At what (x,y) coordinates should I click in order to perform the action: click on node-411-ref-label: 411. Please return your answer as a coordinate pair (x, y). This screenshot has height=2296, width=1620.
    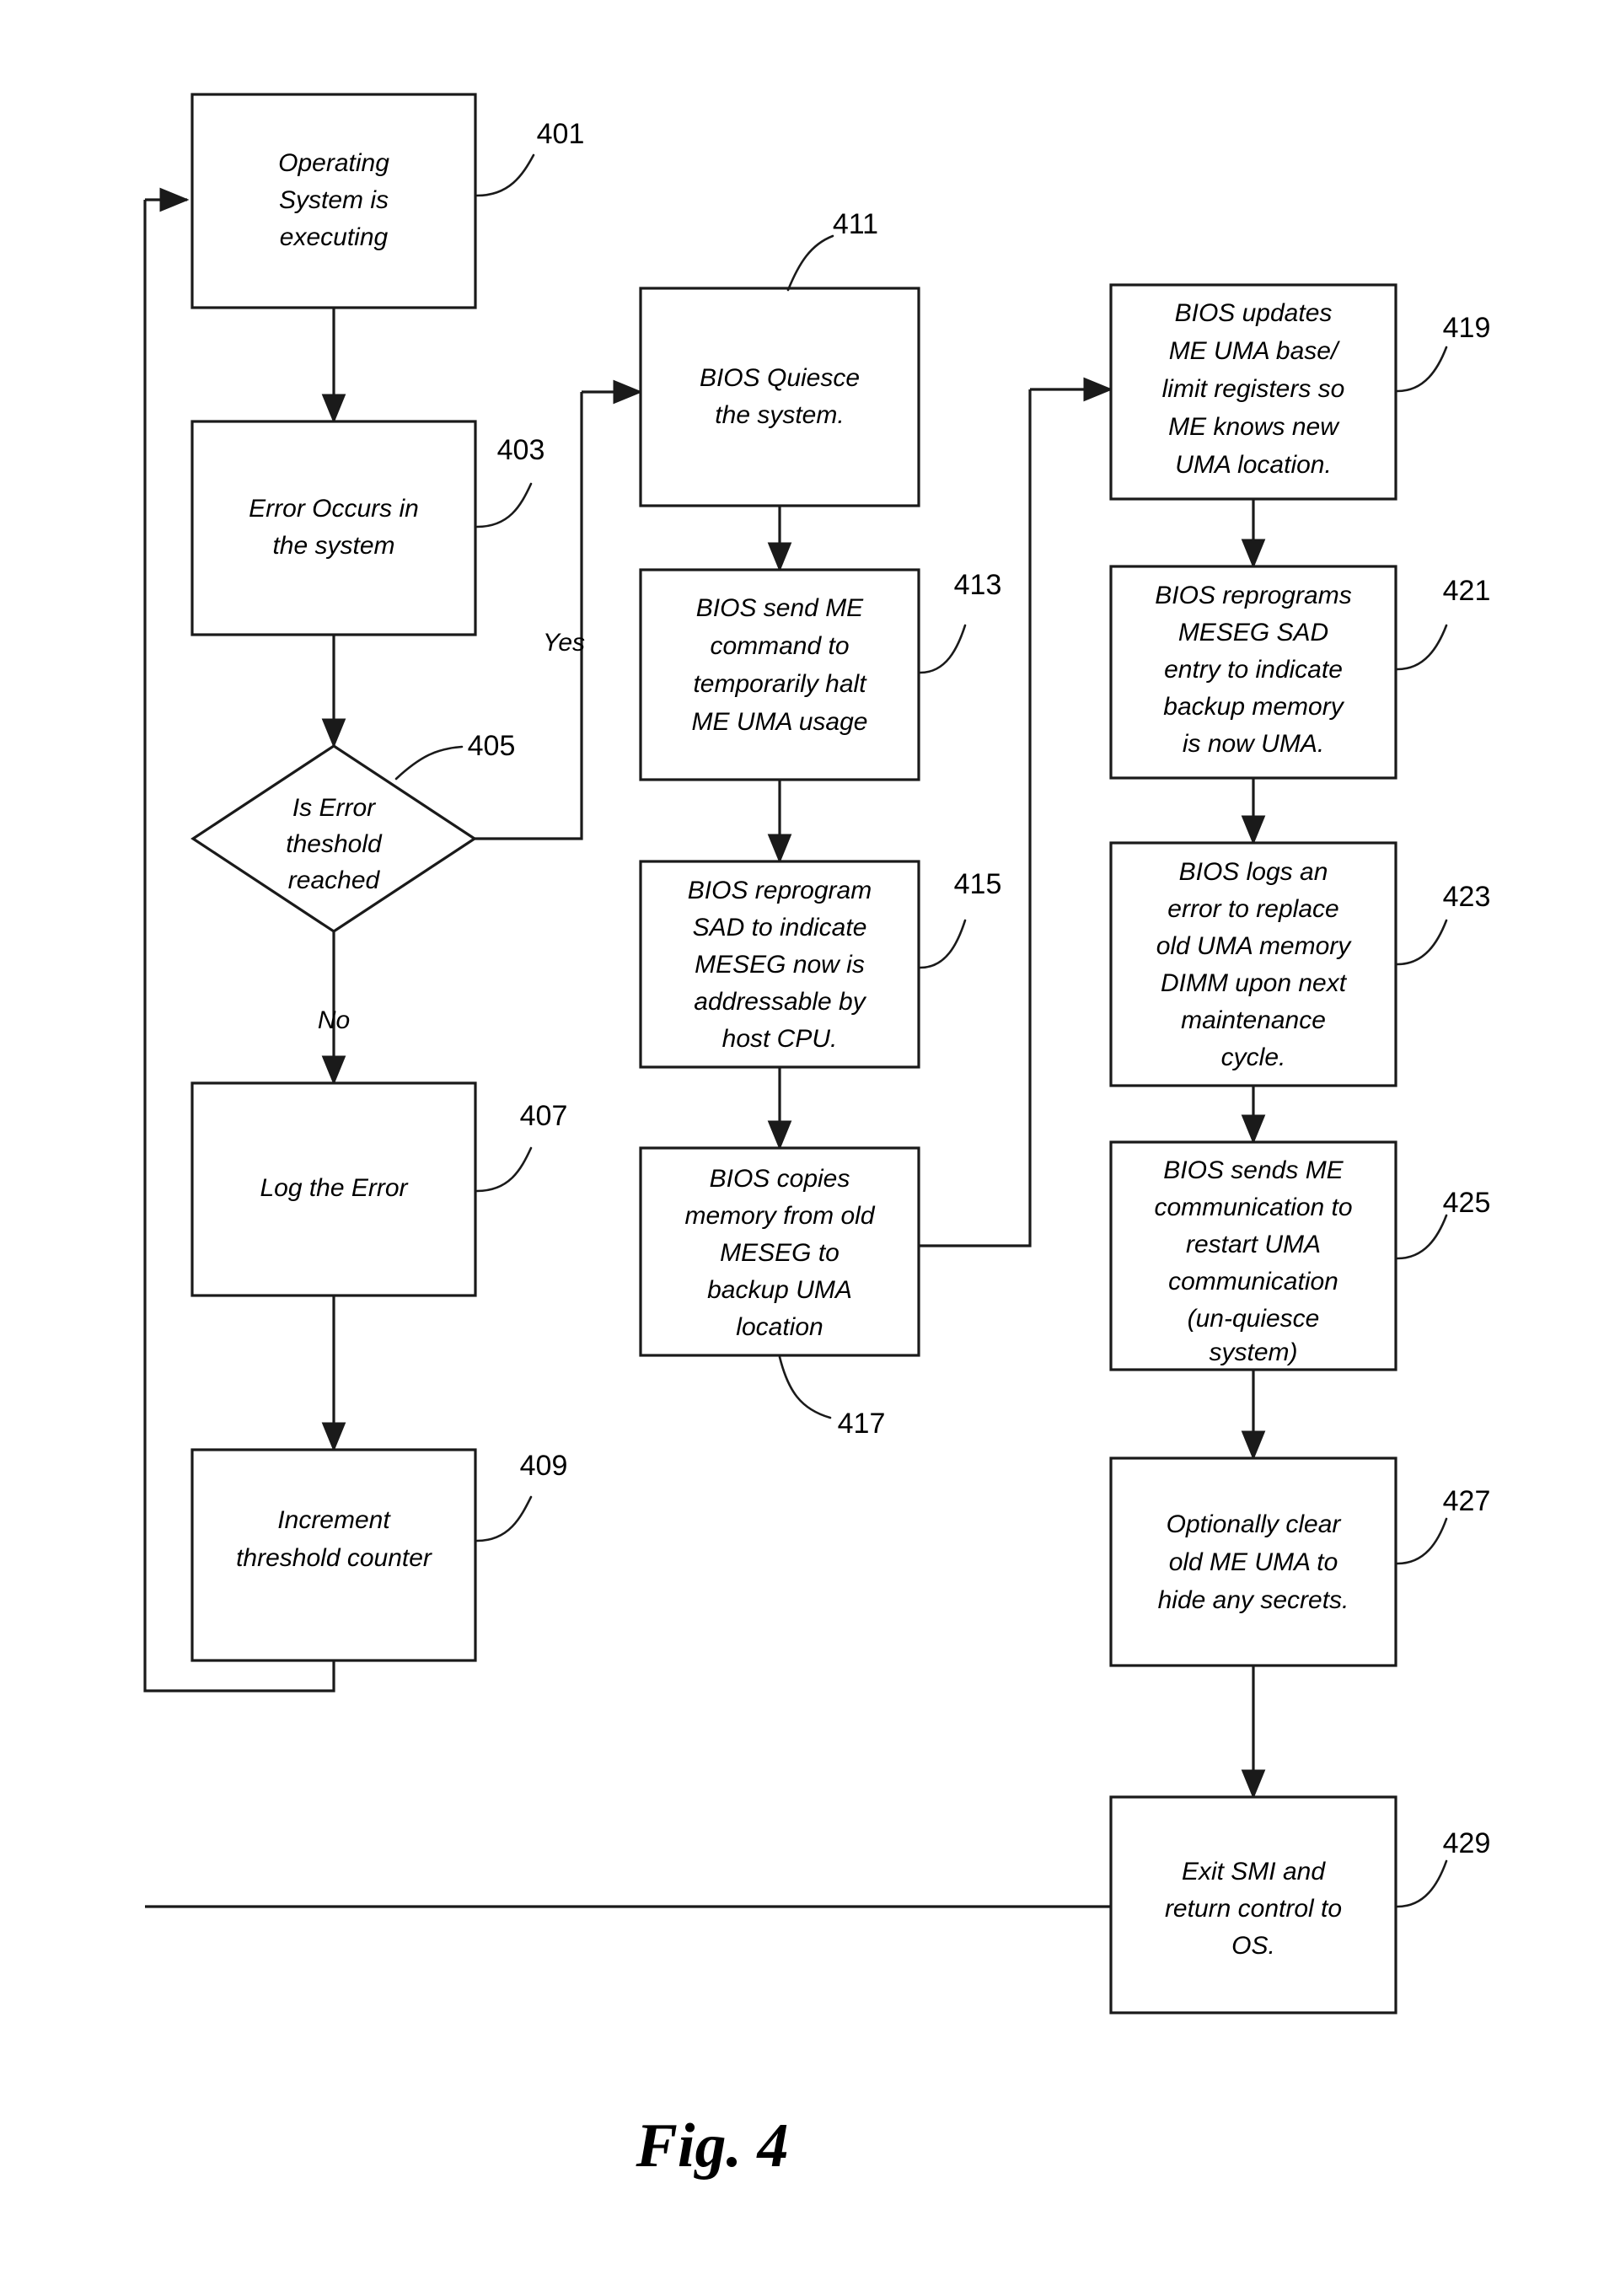
    Looking at the image, I should click on (855, 224).